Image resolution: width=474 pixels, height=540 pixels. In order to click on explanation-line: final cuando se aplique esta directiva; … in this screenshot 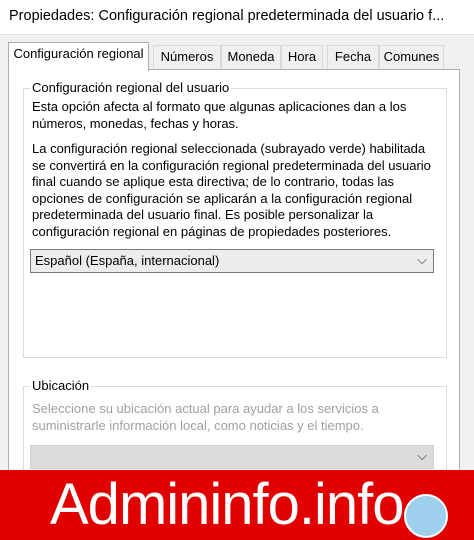, I will do `click(213, 181)`.